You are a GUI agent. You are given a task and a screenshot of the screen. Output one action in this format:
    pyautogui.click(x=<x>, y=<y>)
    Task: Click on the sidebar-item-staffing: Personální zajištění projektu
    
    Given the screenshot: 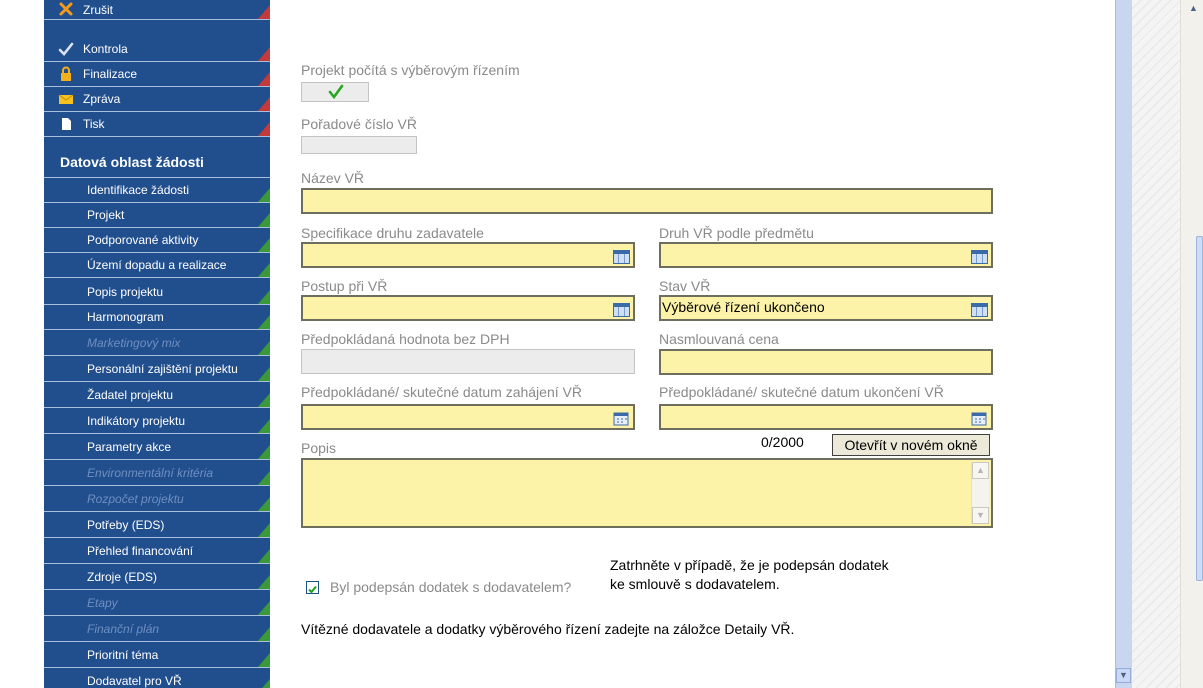 What is the action you would take?
    pyautogui.click(x=157, y=369)
    